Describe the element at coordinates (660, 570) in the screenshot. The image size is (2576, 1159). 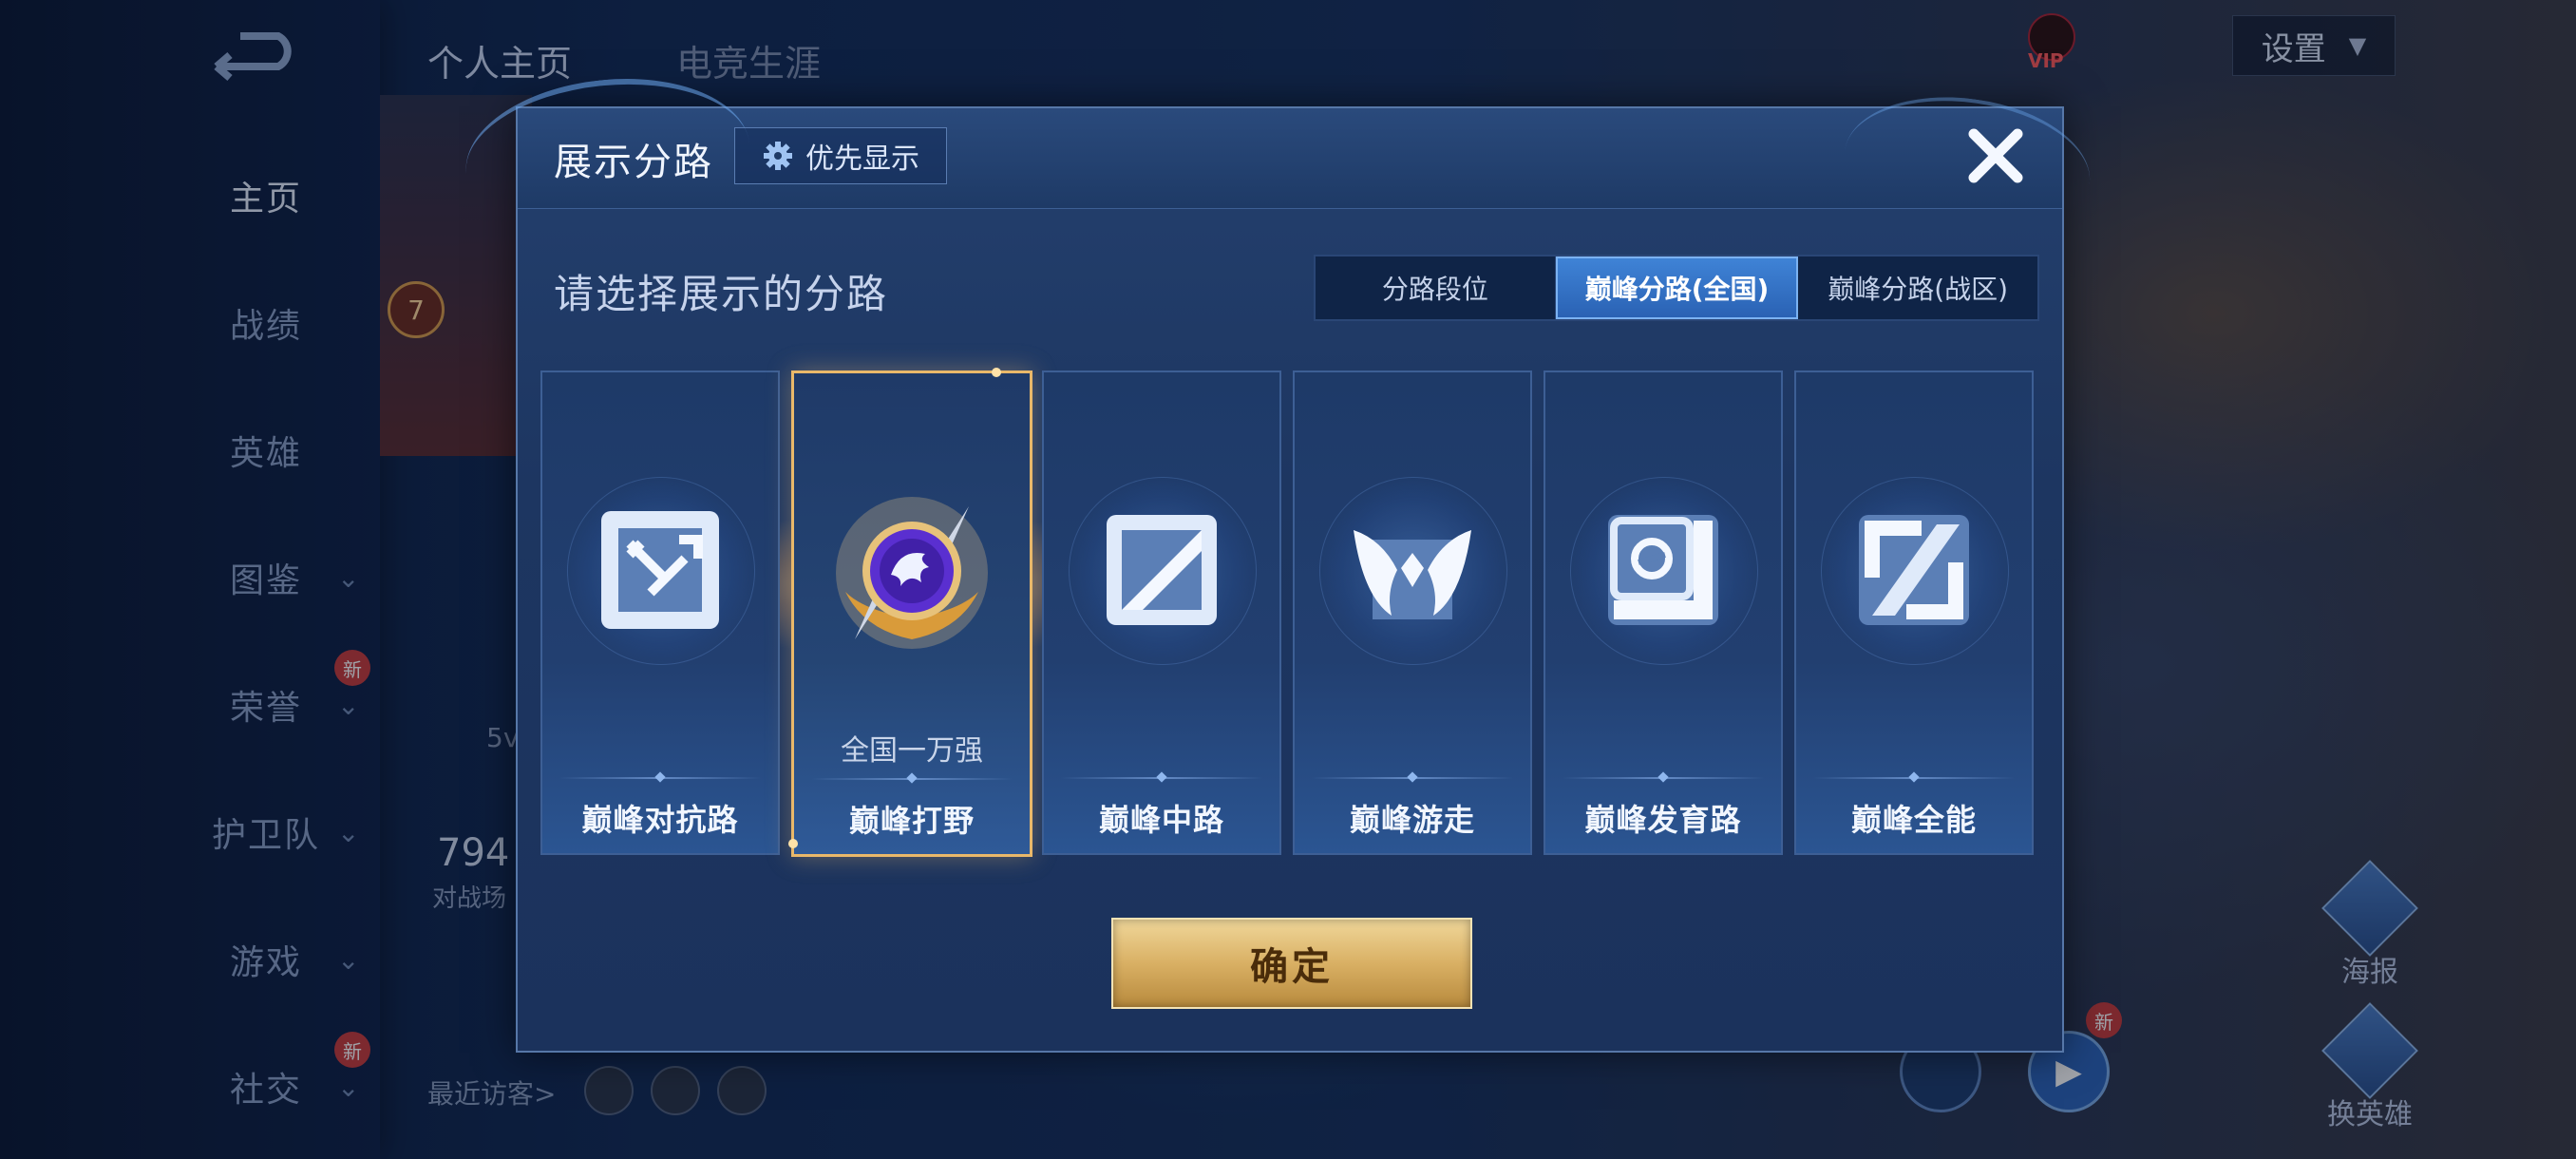
I see `clash-lane-icon` at that location.